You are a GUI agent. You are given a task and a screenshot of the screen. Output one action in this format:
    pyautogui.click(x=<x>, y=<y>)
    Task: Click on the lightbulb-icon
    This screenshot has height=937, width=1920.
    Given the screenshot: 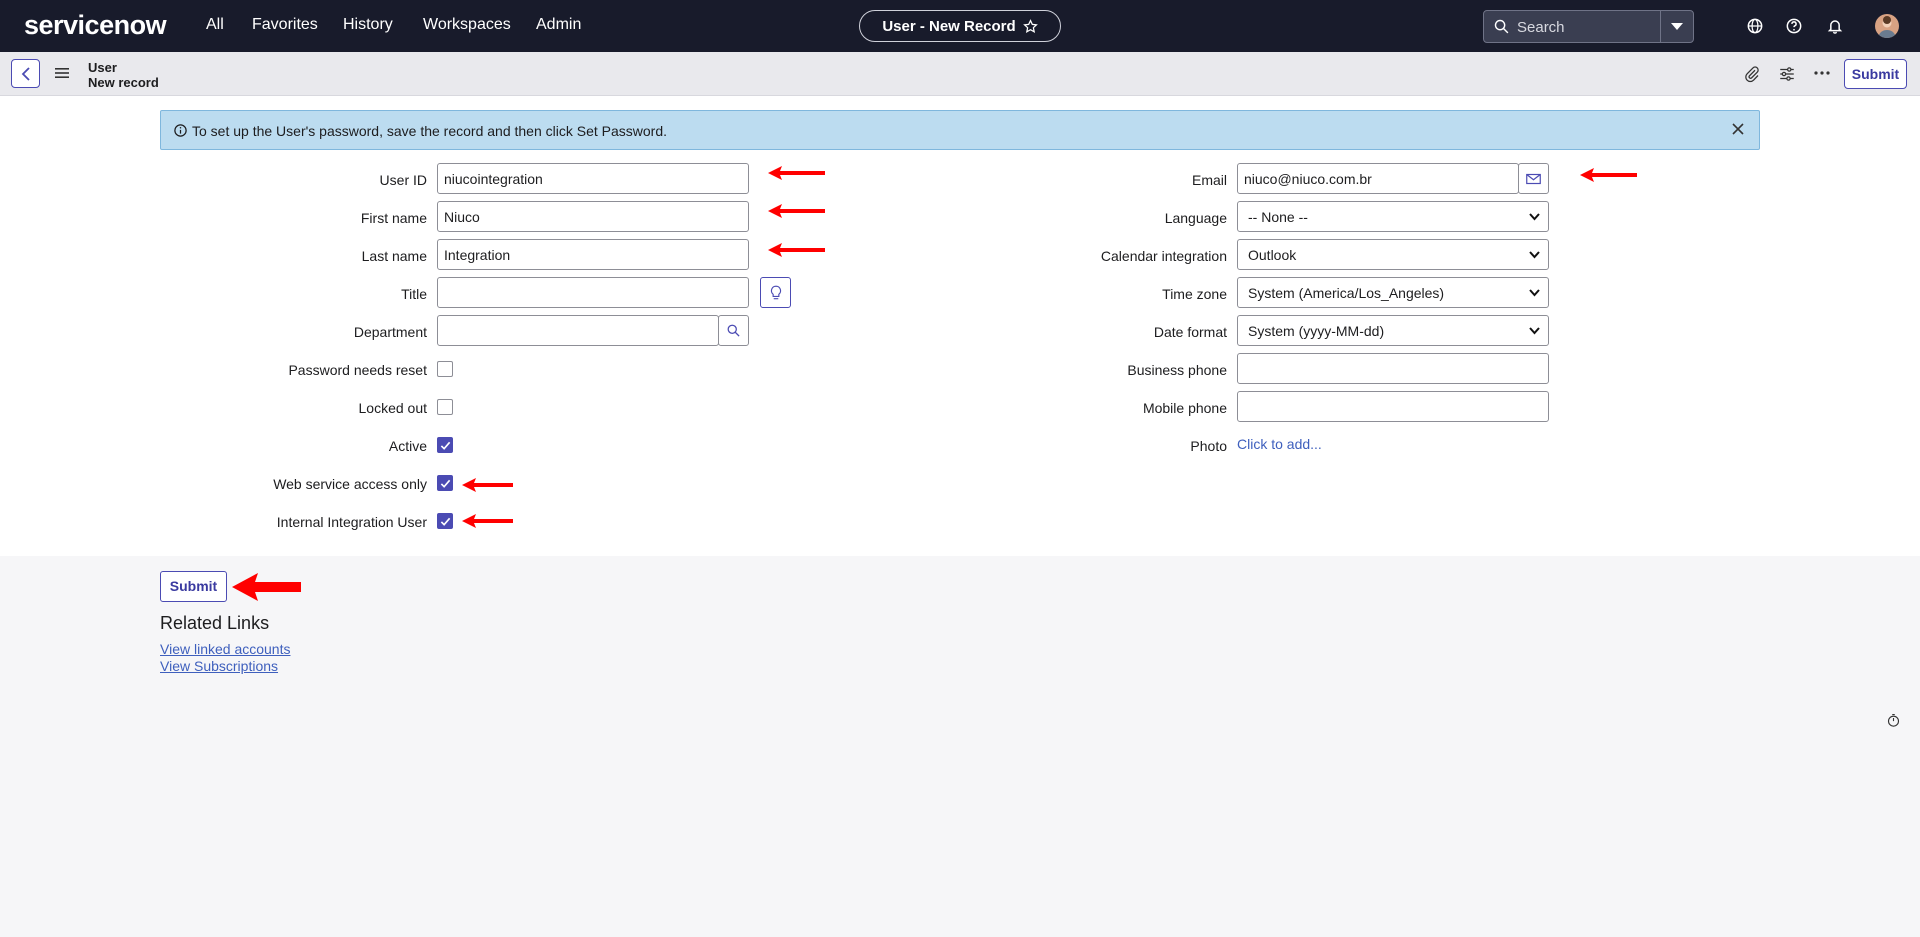 What is the action you would take?
    pyautogui.click(x=775, y=292)
    